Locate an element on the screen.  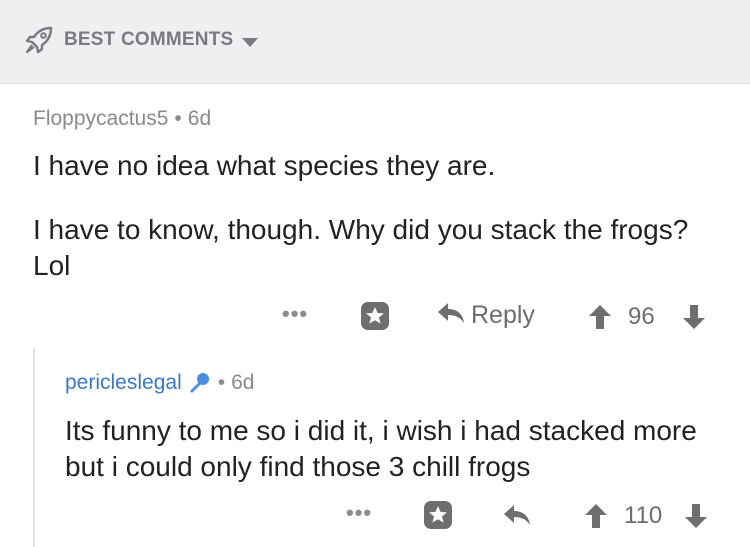
comment-paragraph: I have no idea what species they are. is located at coordinates (264, 165).